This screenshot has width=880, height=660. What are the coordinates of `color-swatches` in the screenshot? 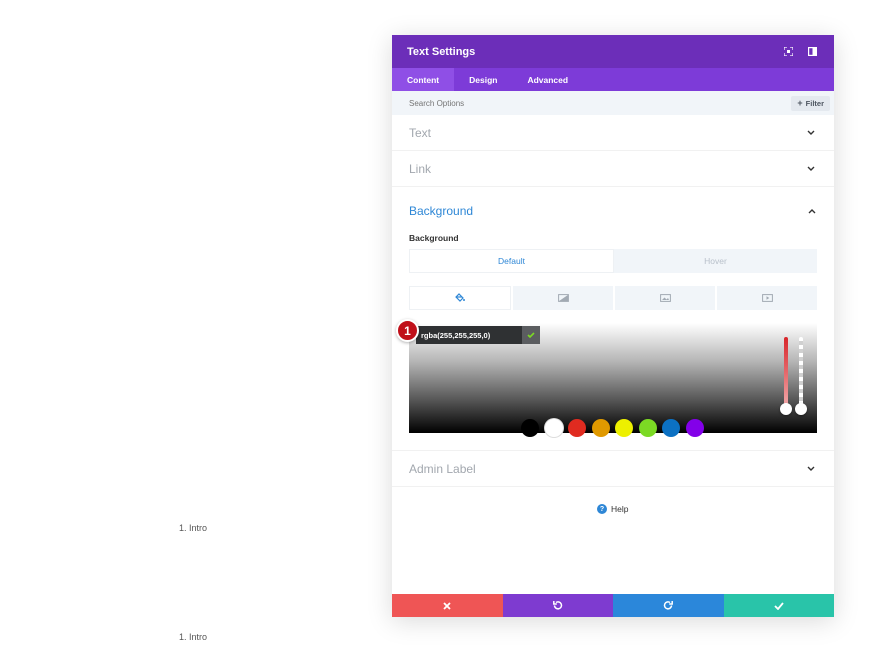 It's located at (612, 428).